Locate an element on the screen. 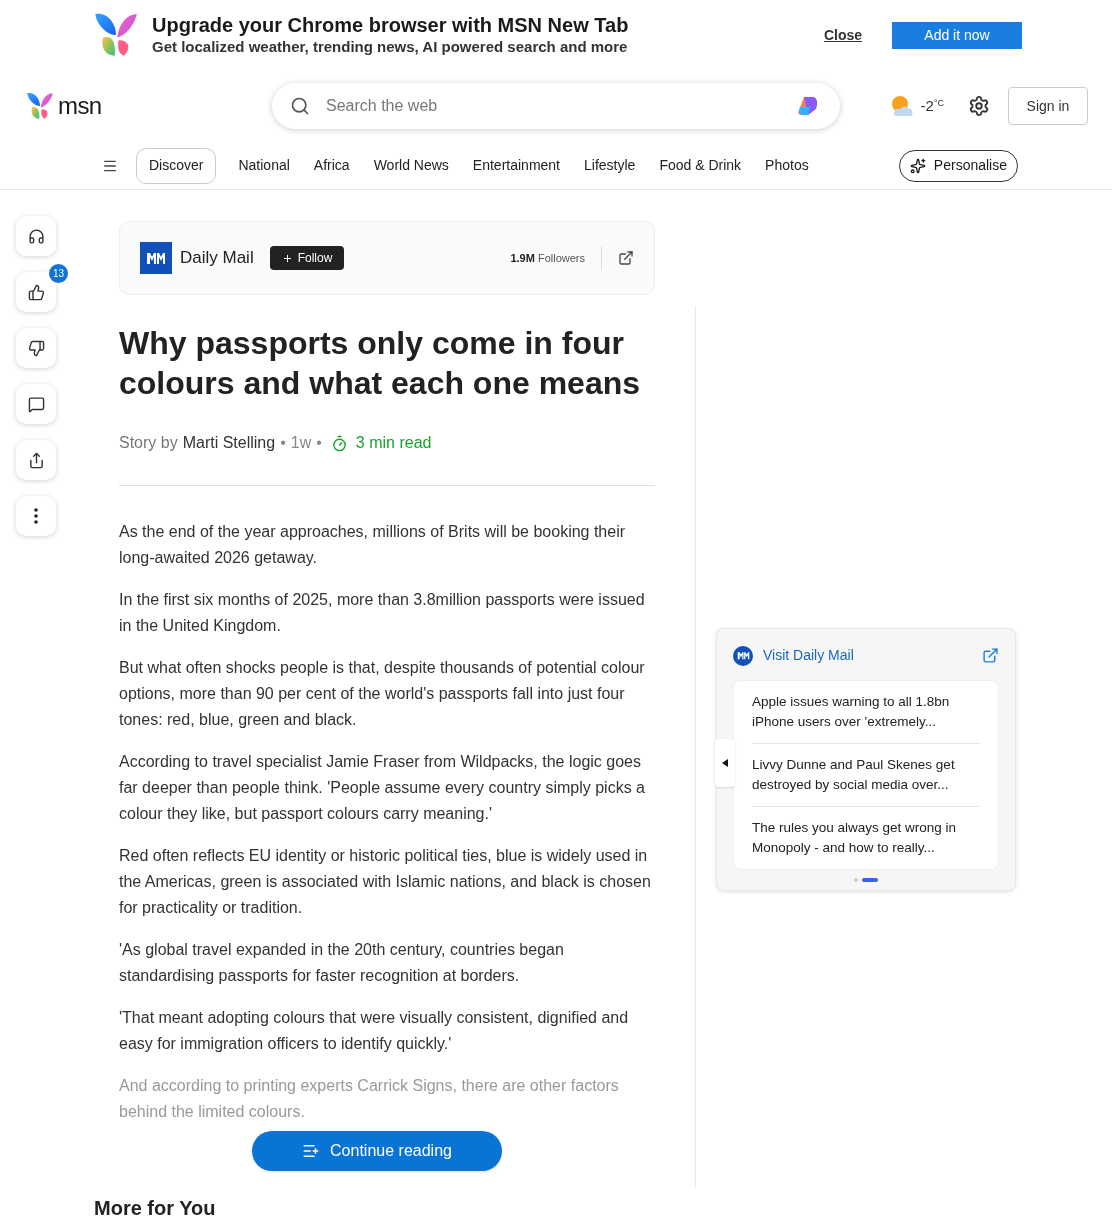 The height and width of the screenshot is (1223, 1112). visit-publisher-link: Visit Daily Mail is located at coordinates (808, 655).